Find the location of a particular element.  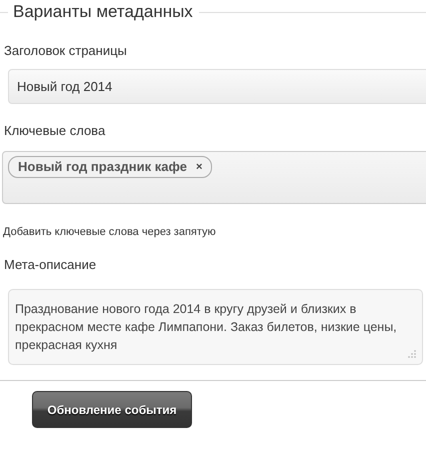

tag-label: Новый год праздник кафе is located at coordinates (102, 166).